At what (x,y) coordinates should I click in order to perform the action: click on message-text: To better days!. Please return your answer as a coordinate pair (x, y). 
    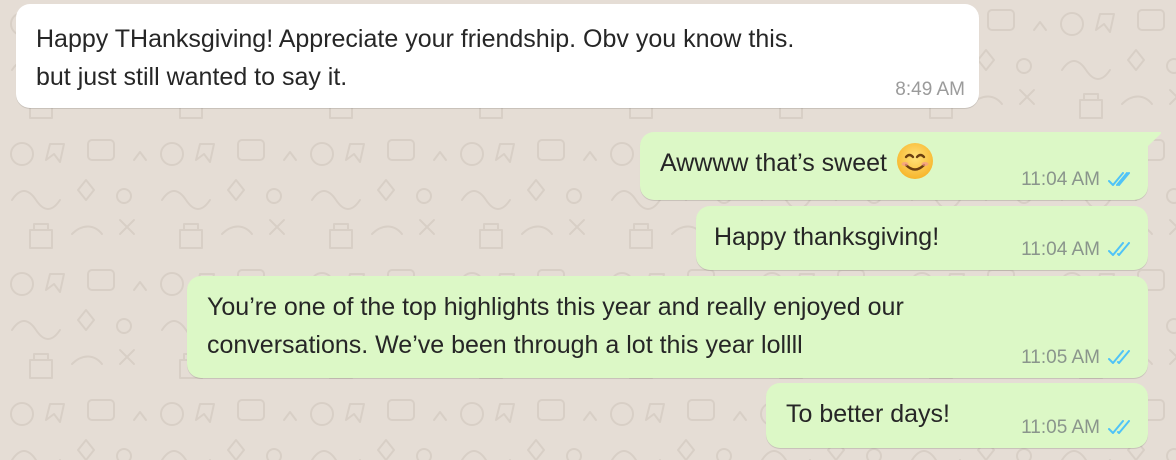
    Looking at the image, I should click on (868, 414).